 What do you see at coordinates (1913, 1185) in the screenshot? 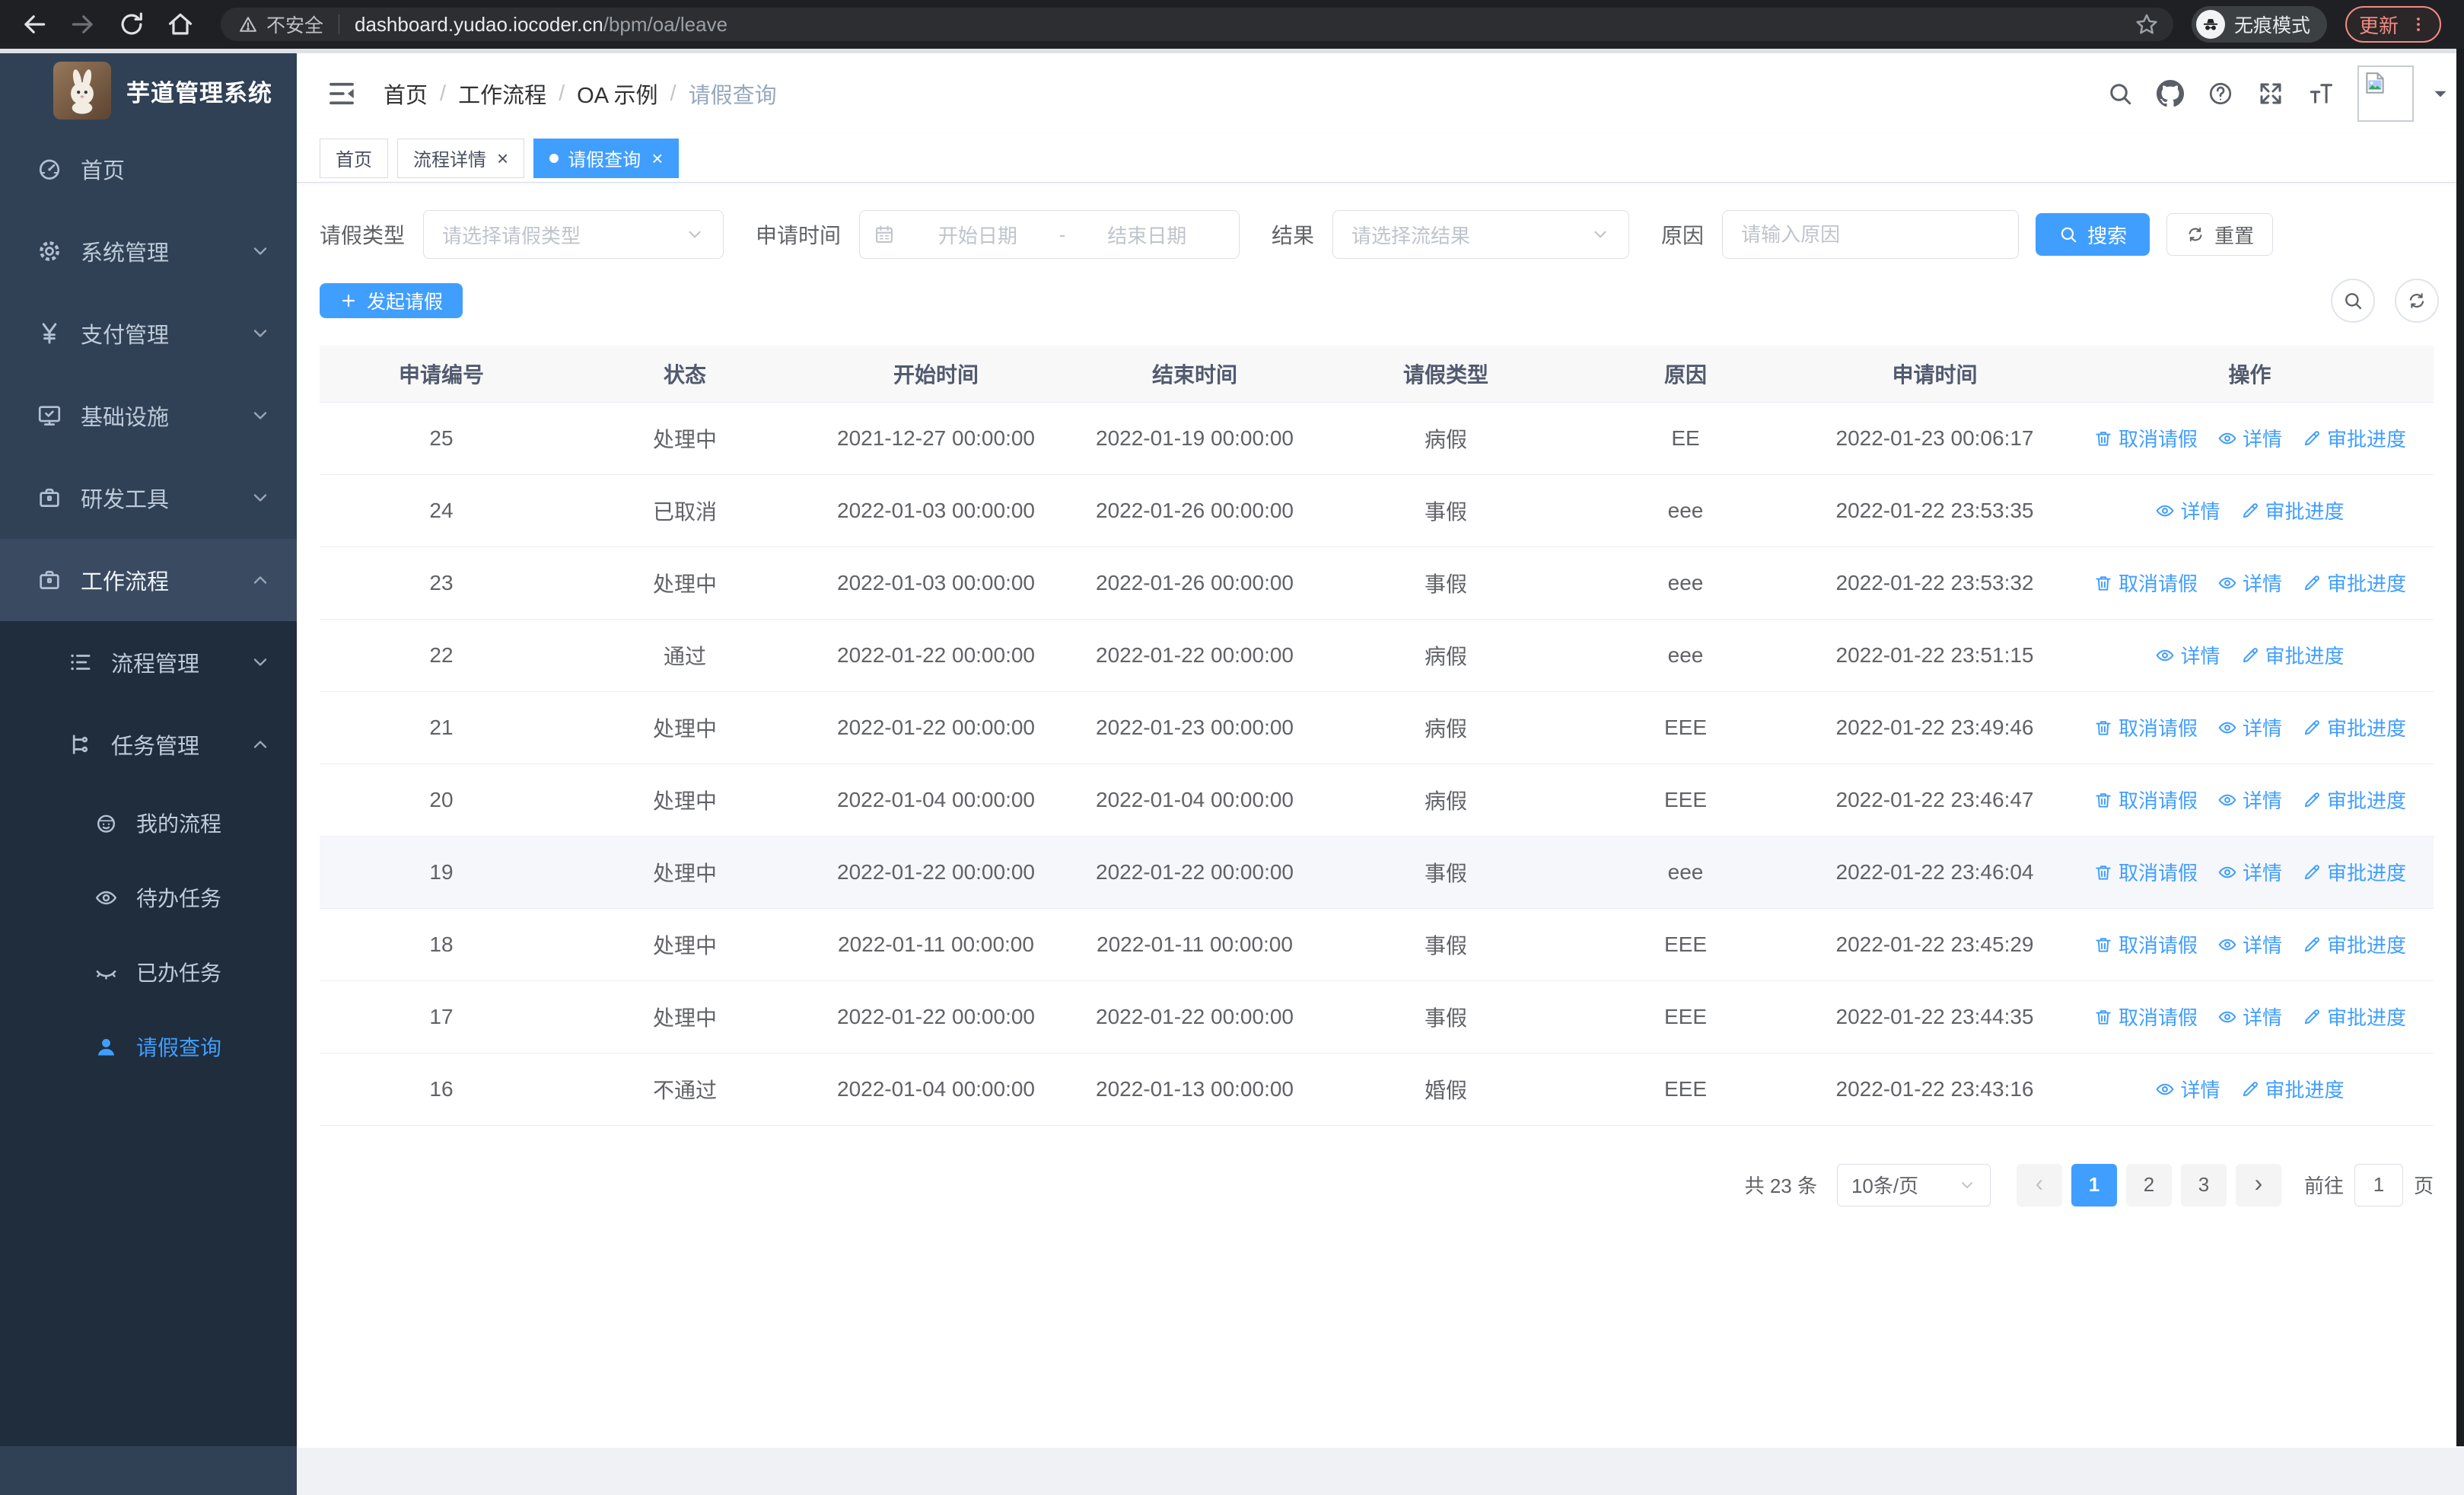
I see `page-size-select: 10条/页` at bounding box center [1913, 1185].